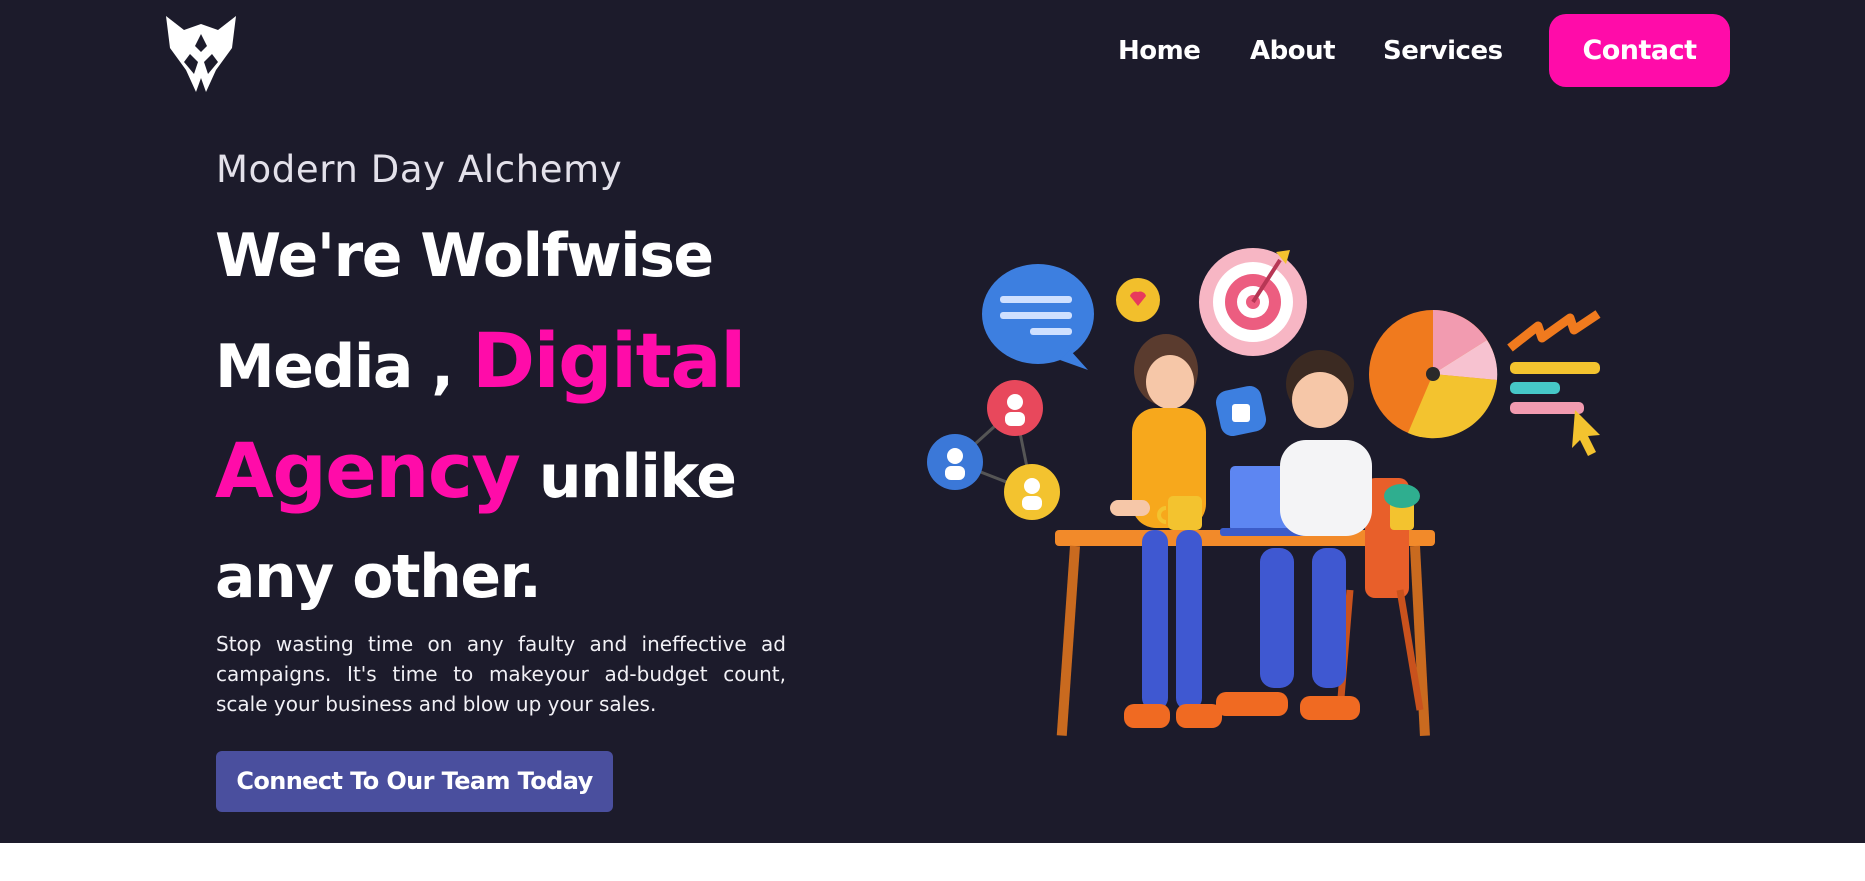 This screenshot has width=1865, height=881. What do you see at coordinates (343, 367) in the screenshot?
I see `headline-media: Media ,` at bounding box center [343, 367].